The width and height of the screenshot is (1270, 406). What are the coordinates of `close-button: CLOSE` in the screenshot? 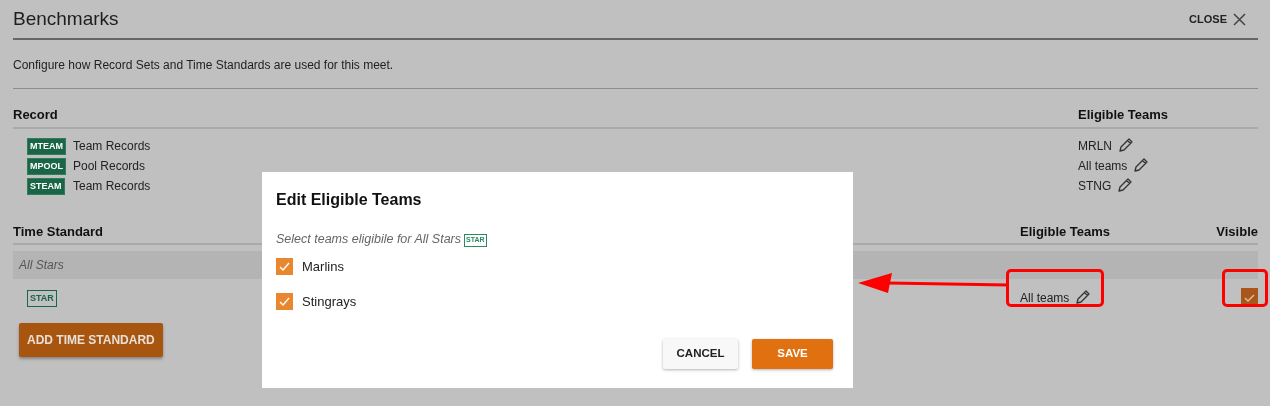 It's located at (1217, 19).